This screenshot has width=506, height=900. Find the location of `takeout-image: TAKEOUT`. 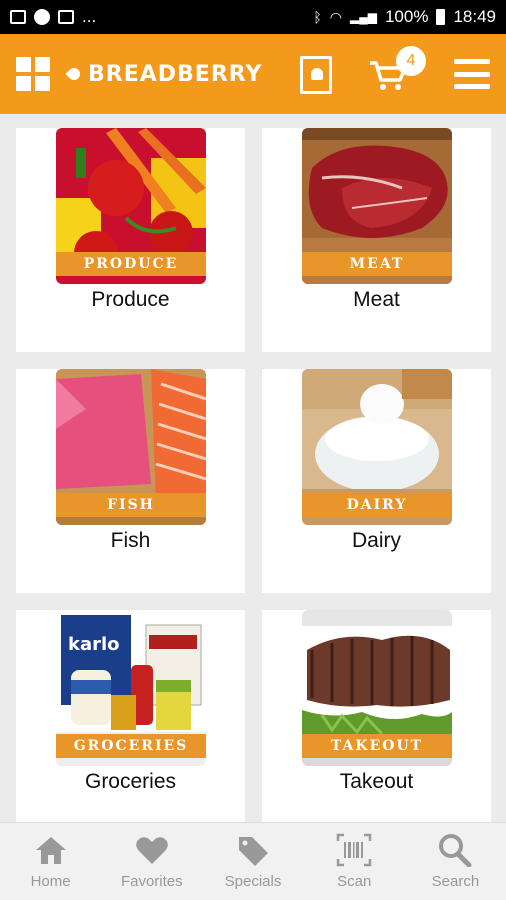

takeout-image: TAKEOUT is located at coordinates (377, 688).